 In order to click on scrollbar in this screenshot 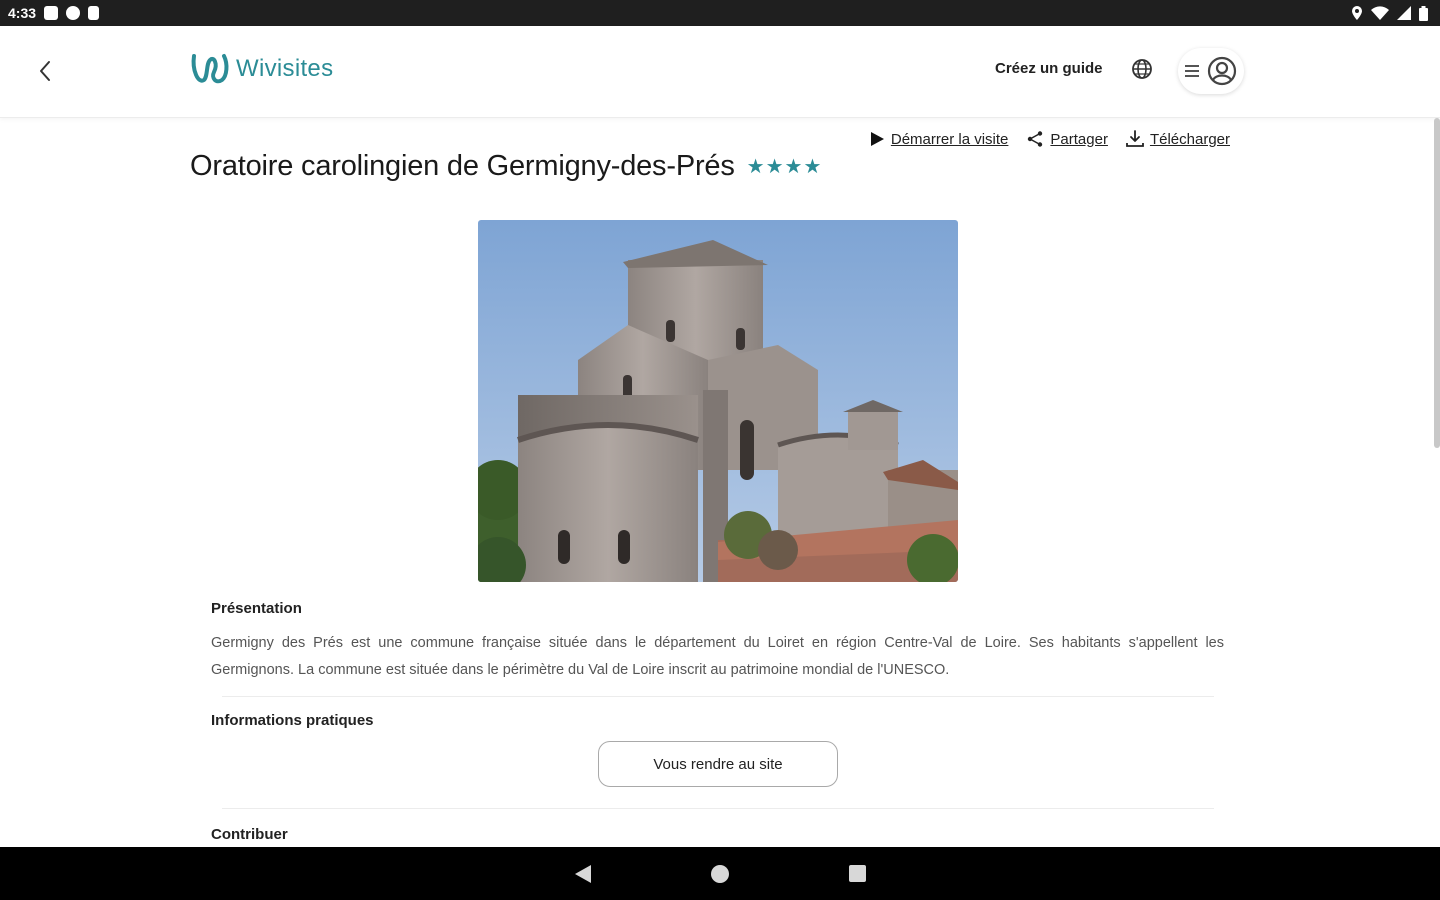, I will do `click(1437, 283)`.